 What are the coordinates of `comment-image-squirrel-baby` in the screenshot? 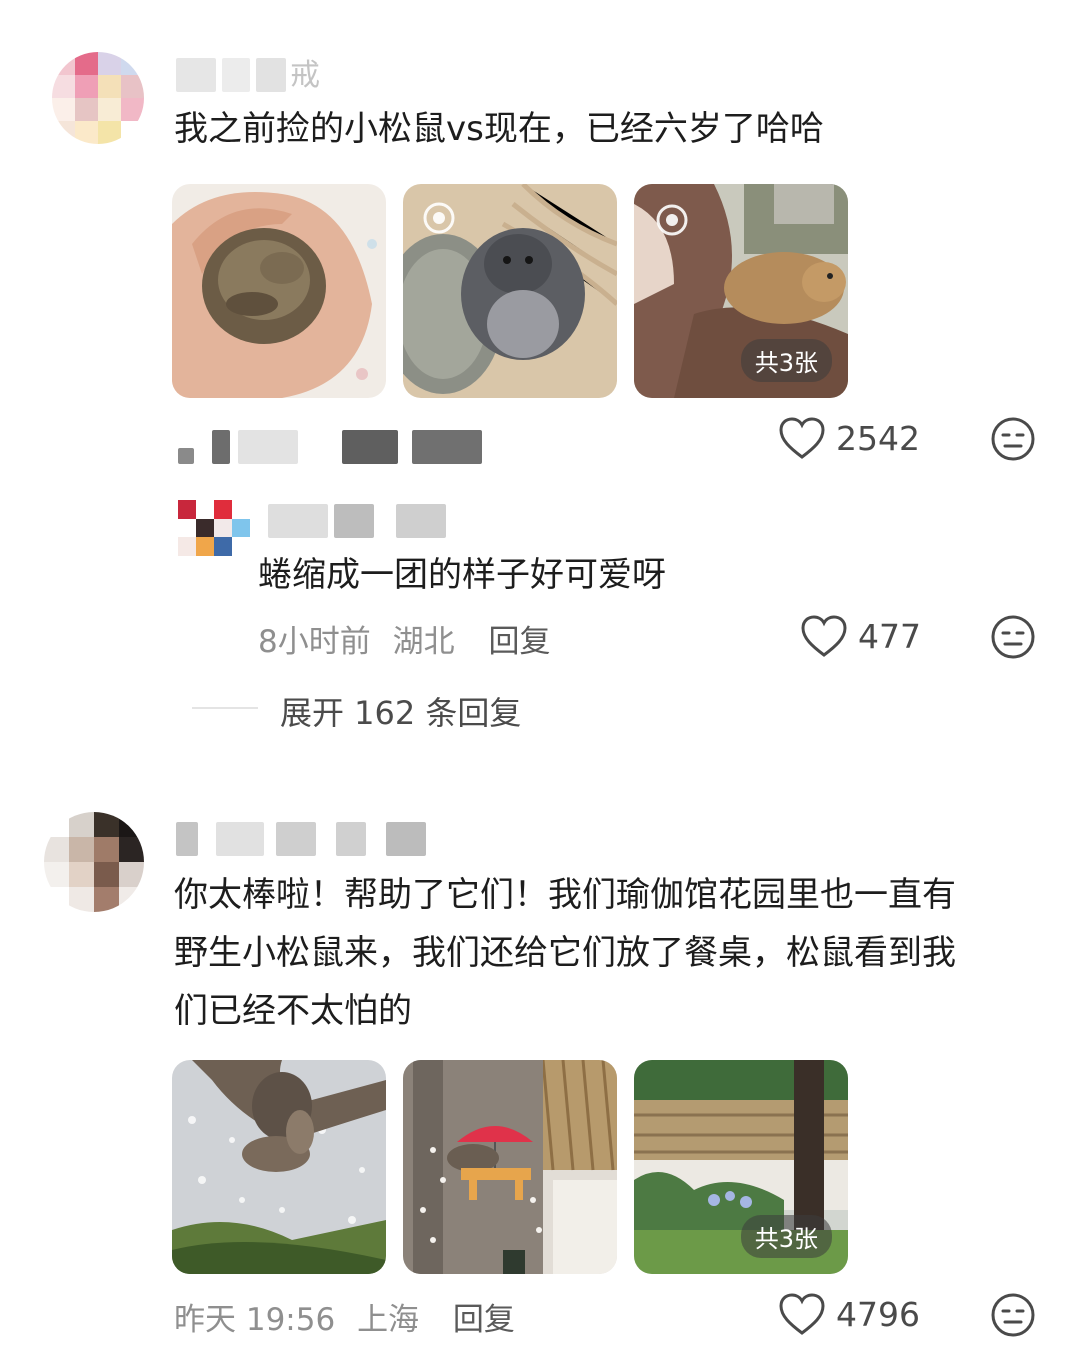 It's located at (279, 291).